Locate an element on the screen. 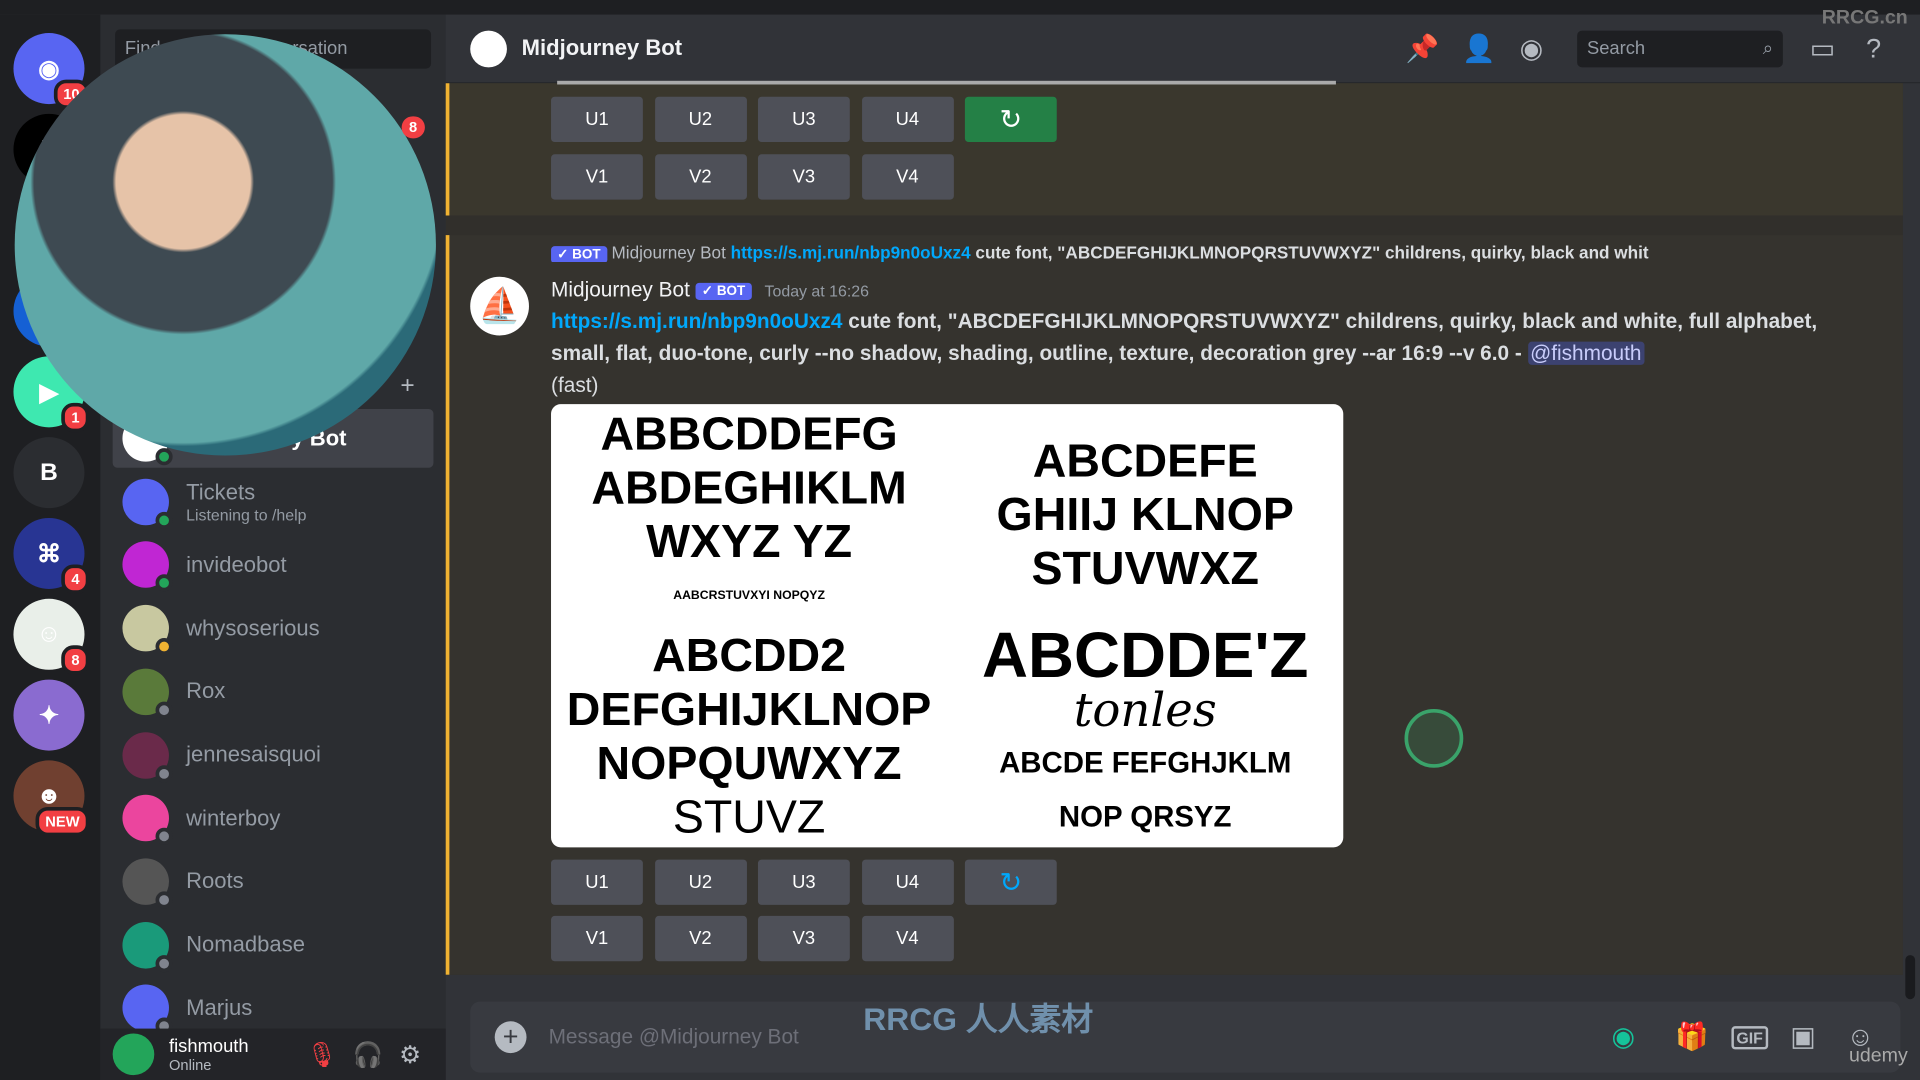  inbox-icon: ▭ is located at coordinates (1822, 48).